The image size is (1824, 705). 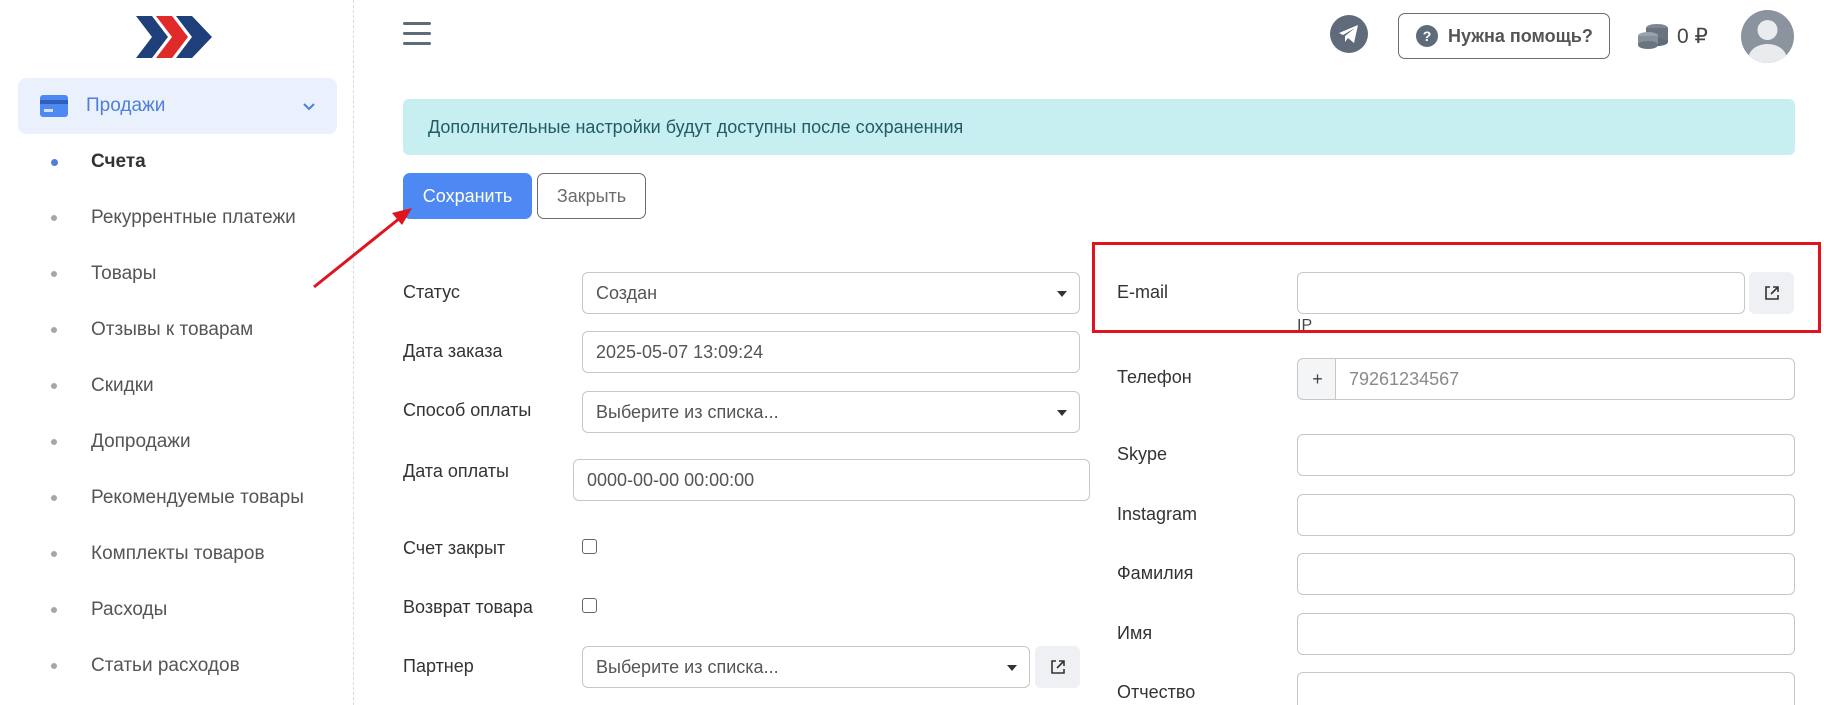 What do you see at coordinates (141, 441) in the screenshot?
I see `sidebar-item-label: Допродажи` at bounding box center [141, 441].